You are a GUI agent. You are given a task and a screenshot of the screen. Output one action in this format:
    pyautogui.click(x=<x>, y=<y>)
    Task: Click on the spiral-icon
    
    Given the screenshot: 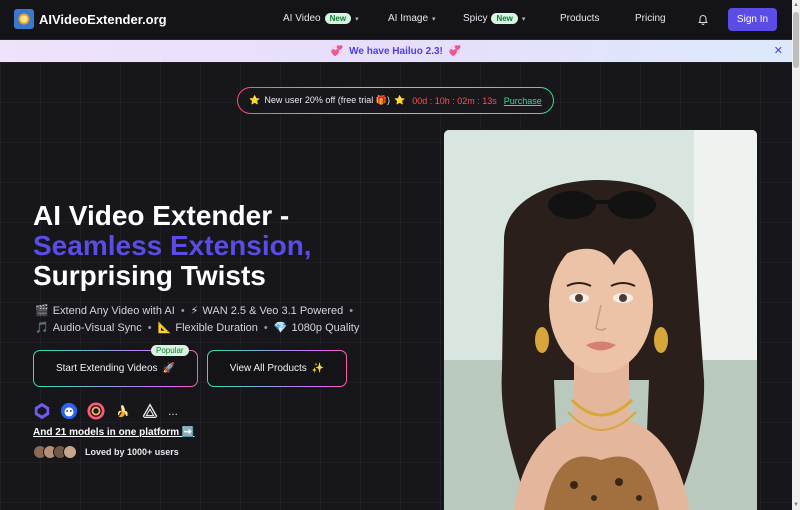 What is the action you would take?
    pyautogui.click(x=96, y=411)
    